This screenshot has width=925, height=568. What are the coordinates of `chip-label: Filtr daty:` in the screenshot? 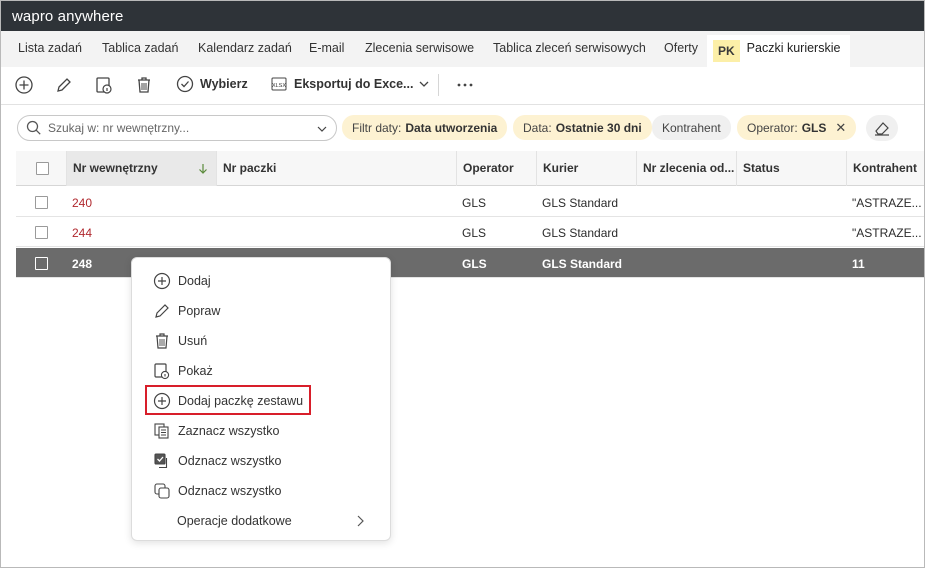 It's located at (377, 127).